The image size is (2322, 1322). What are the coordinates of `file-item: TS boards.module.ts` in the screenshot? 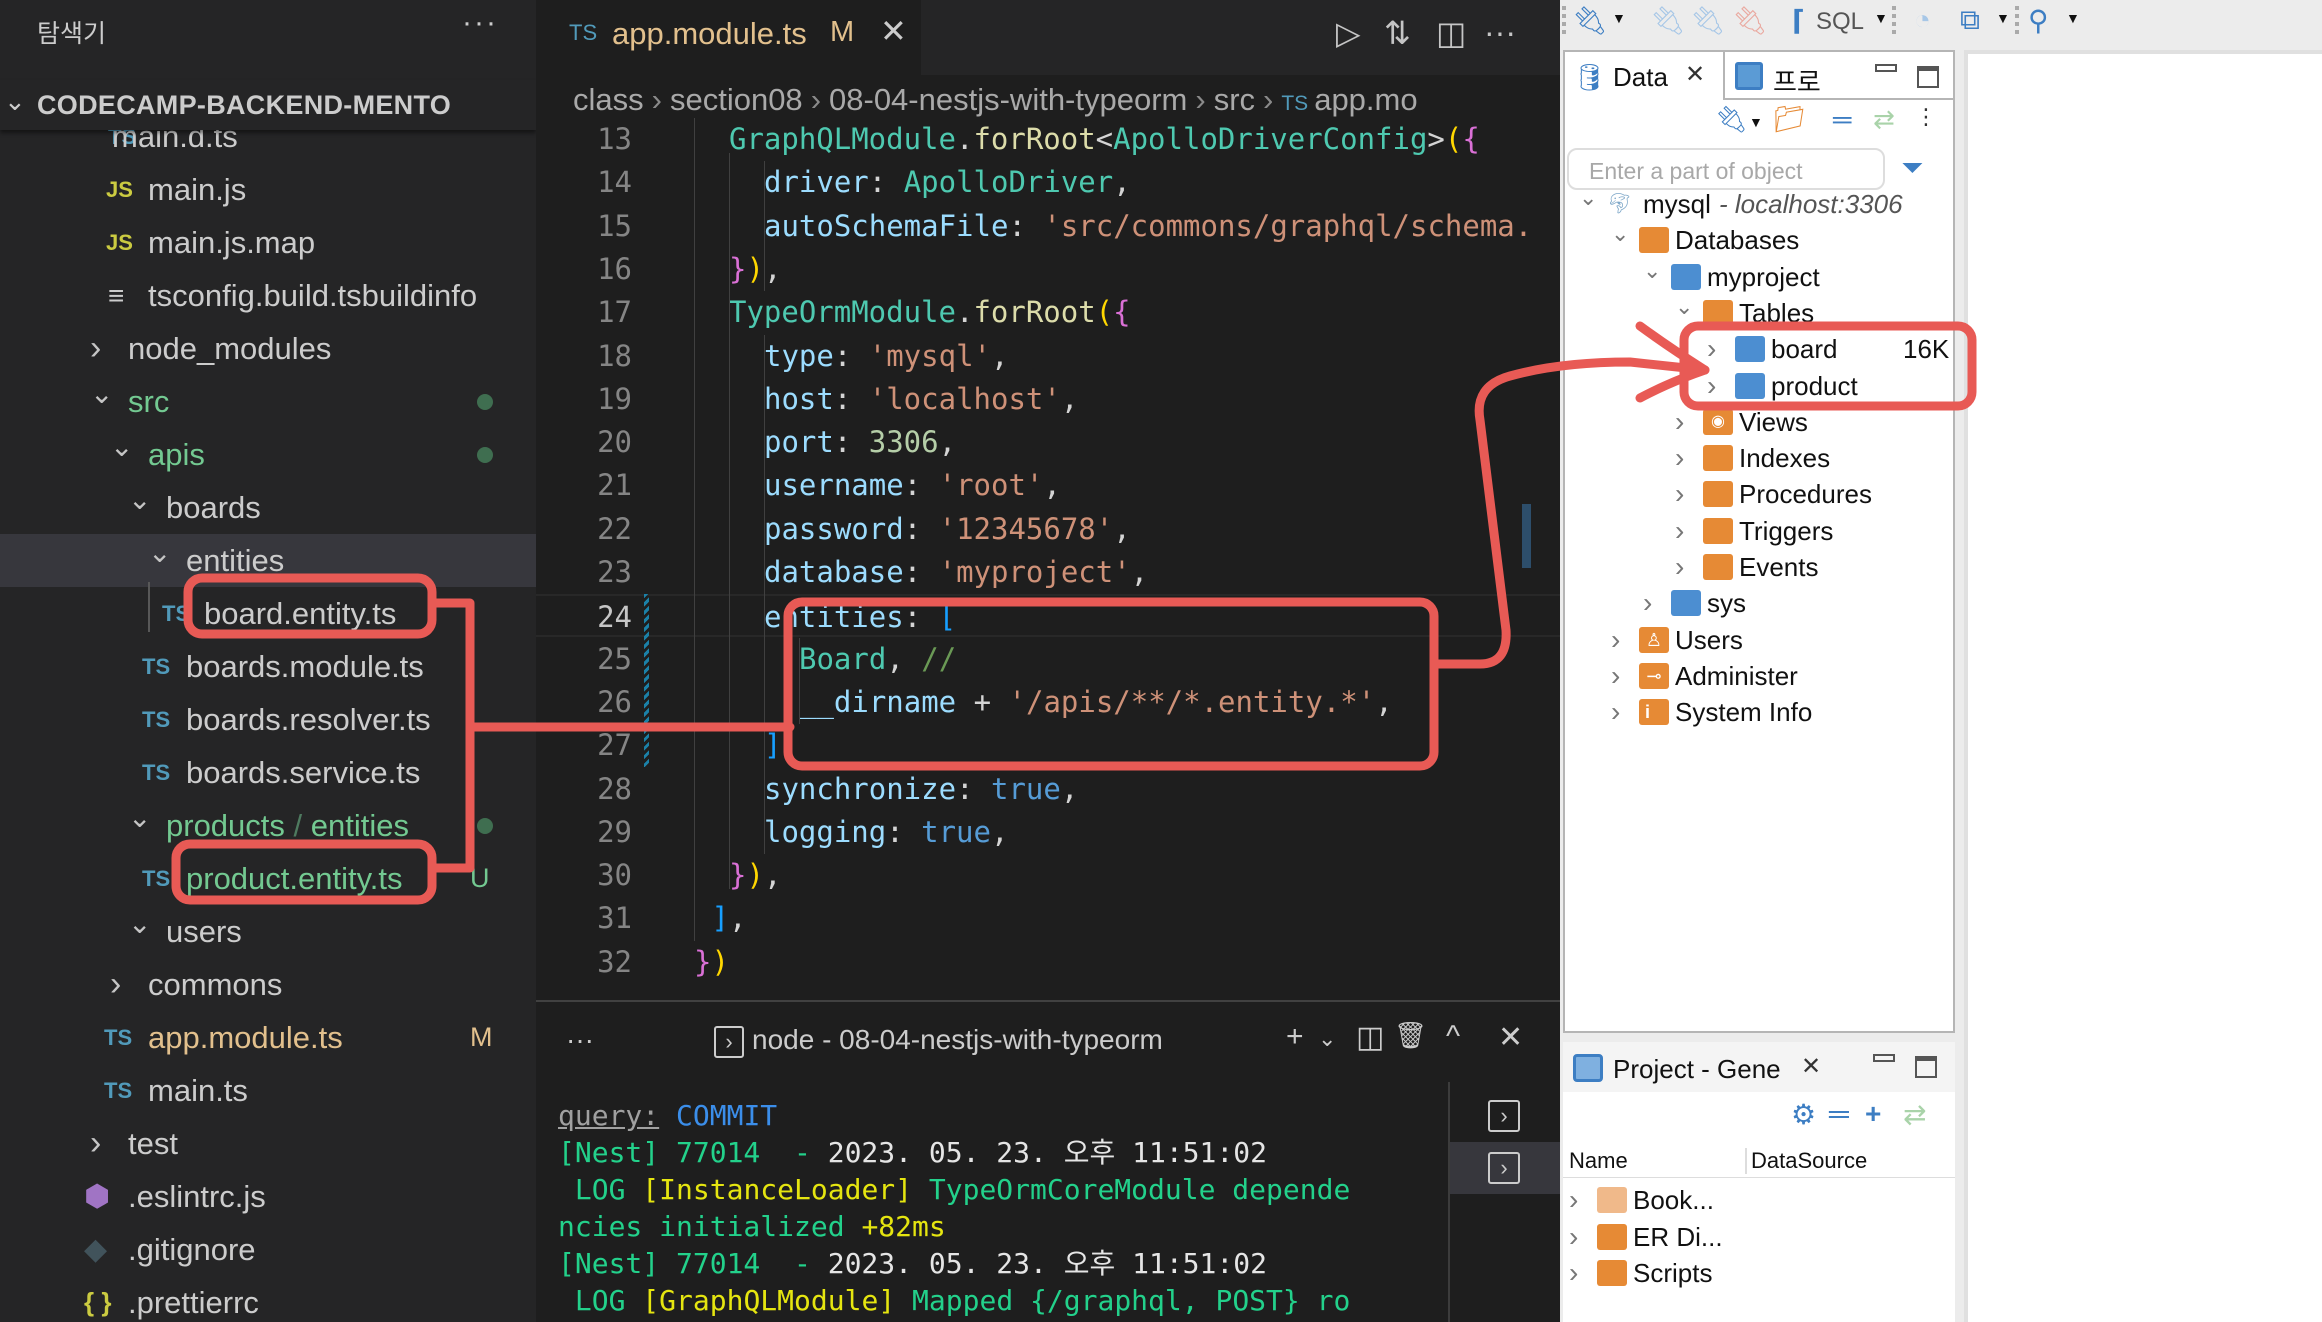 It's located at (268, 666).